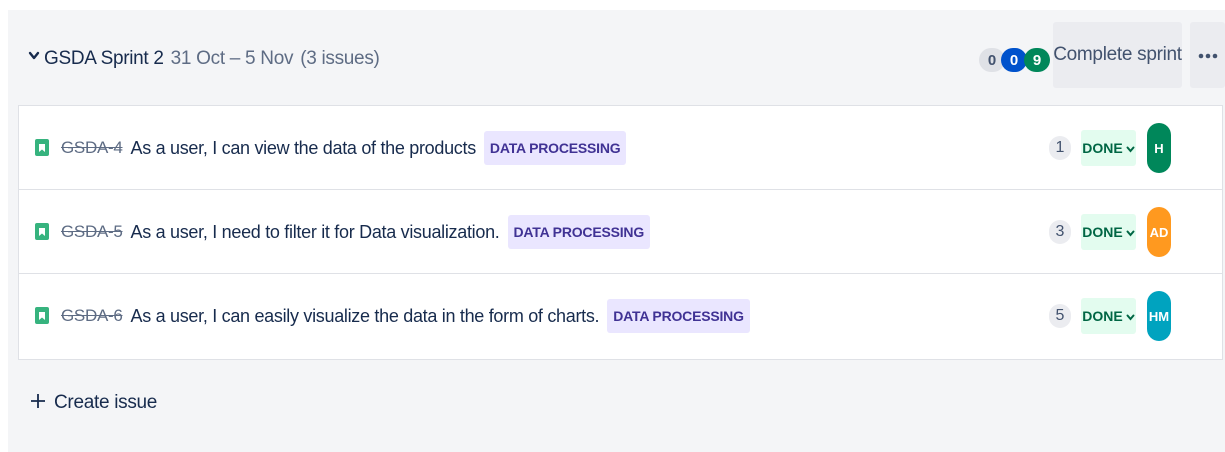 The image size is (1225, 452). What do you see at coordinates (1060, 316) in the screenshot?
I see `story-points-badge: 5` at bounding box center [1060, 316].